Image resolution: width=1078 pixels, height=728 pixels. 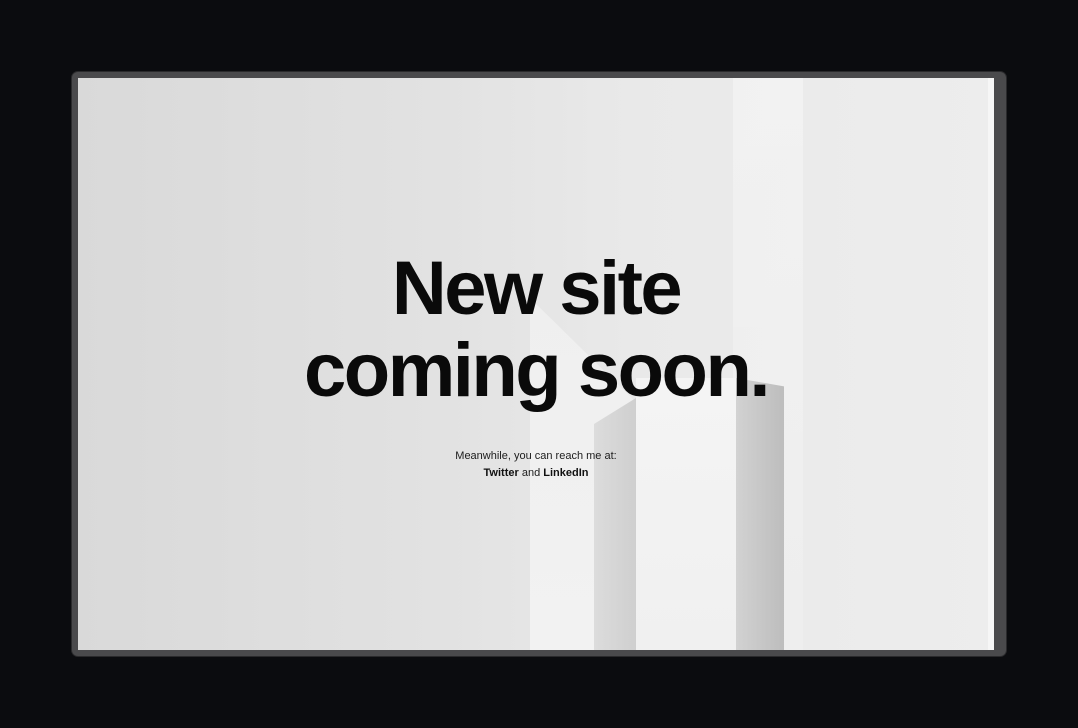 I want to click on headline-line-1: New site, so click(x=537, y=288).